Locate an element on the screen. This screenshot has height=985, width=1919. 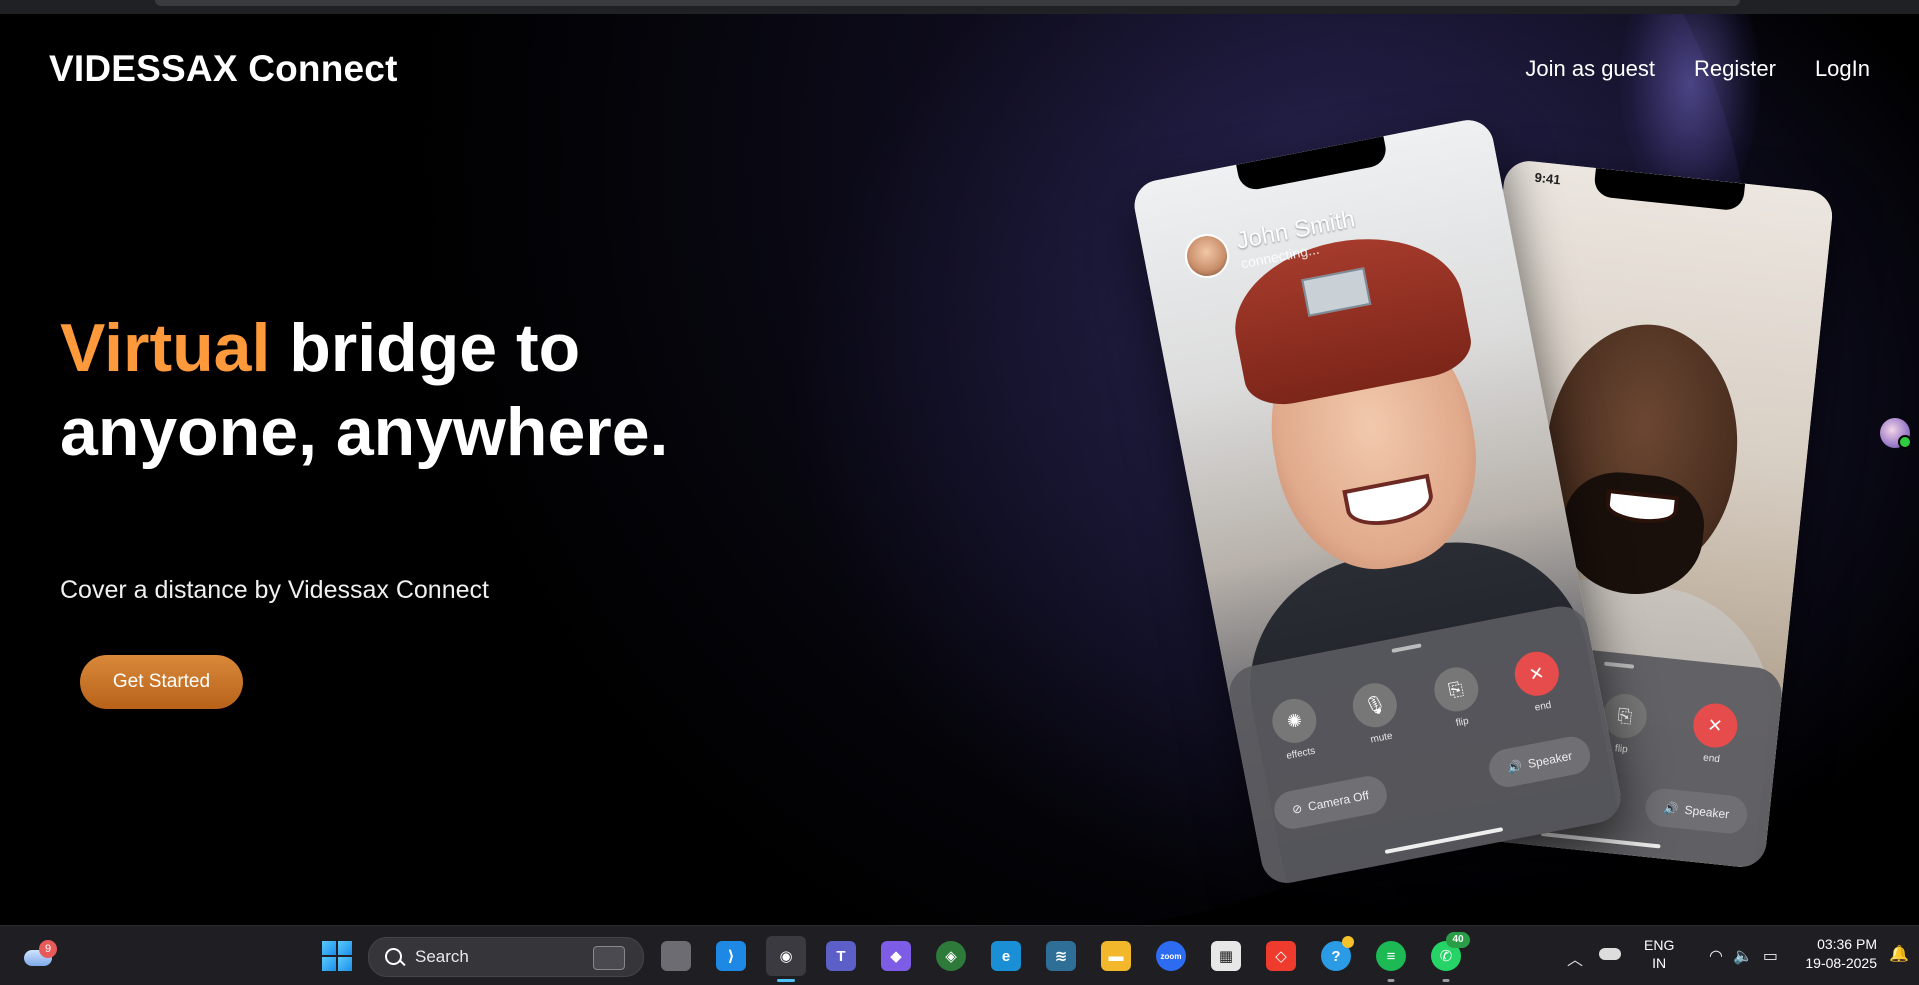
taskbar-app-vscode: ⟩ is located at coordinates (731, 956).